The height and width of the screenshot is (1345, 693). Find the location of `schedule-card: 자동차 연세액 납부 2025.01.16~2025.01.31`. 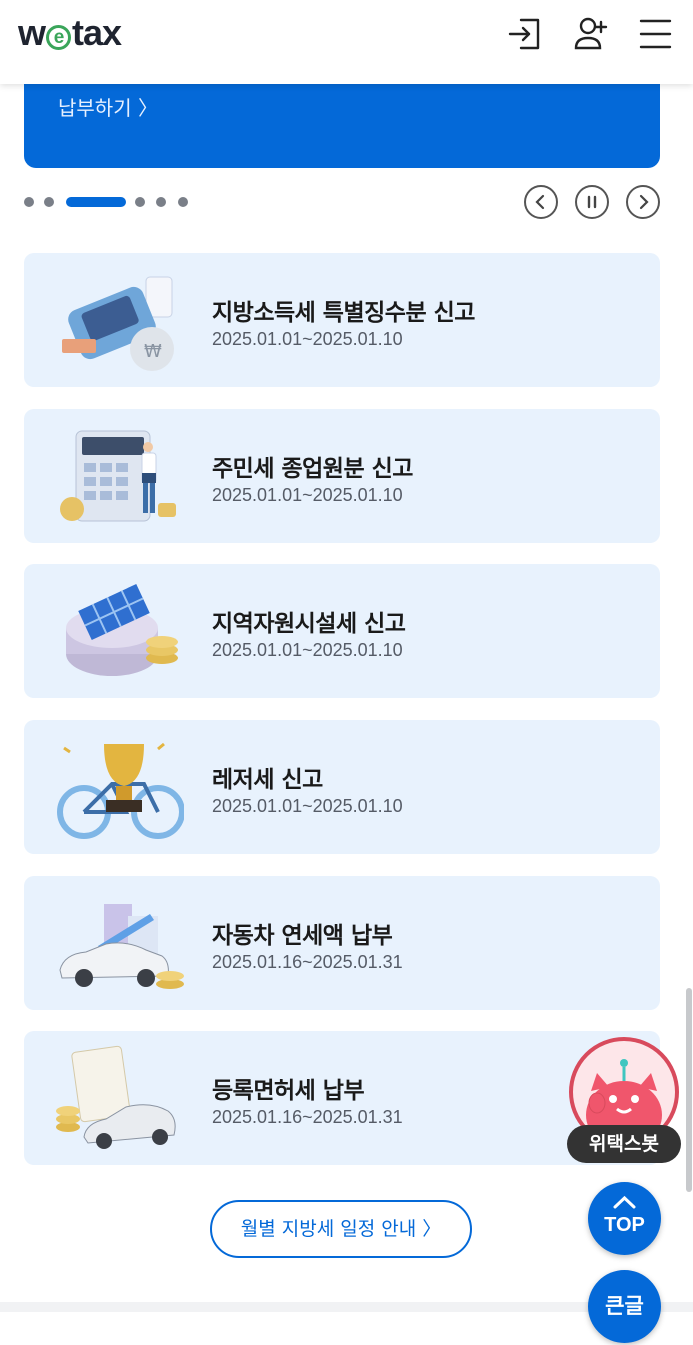

schedule-card: 자동차 연세액 납부 2025.01.16~2025.01.31 is located at coordinates (342, 943).